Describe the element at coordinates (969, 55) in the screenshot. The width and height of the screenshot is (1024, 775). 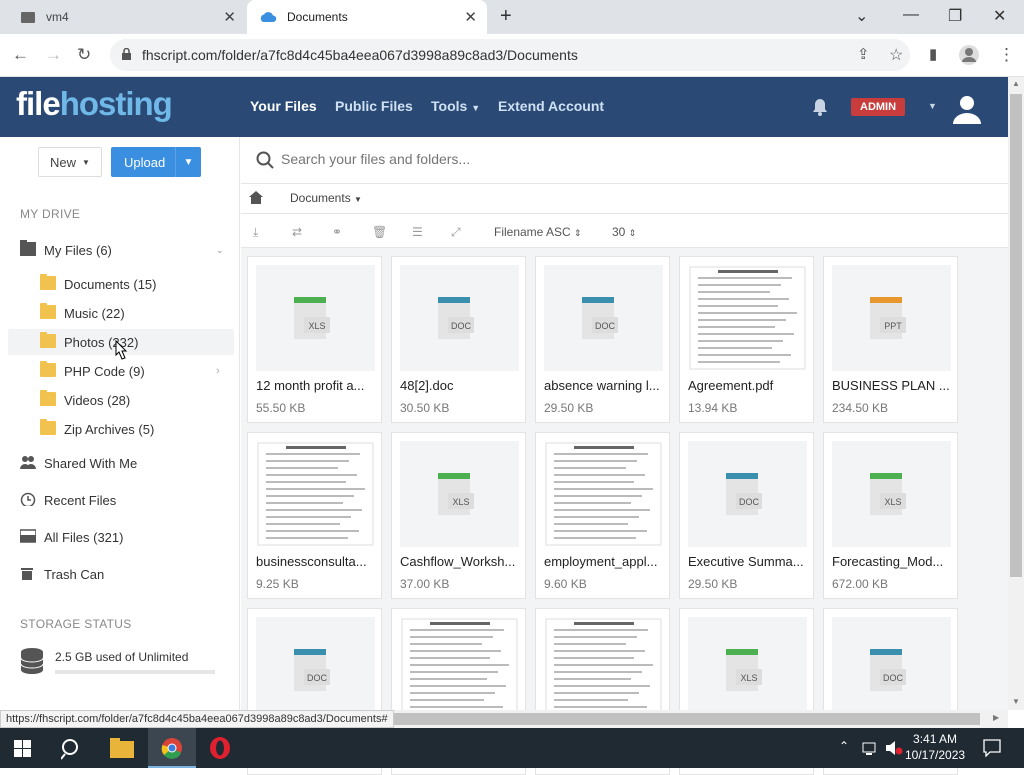
I see `profile-icon` at that location.